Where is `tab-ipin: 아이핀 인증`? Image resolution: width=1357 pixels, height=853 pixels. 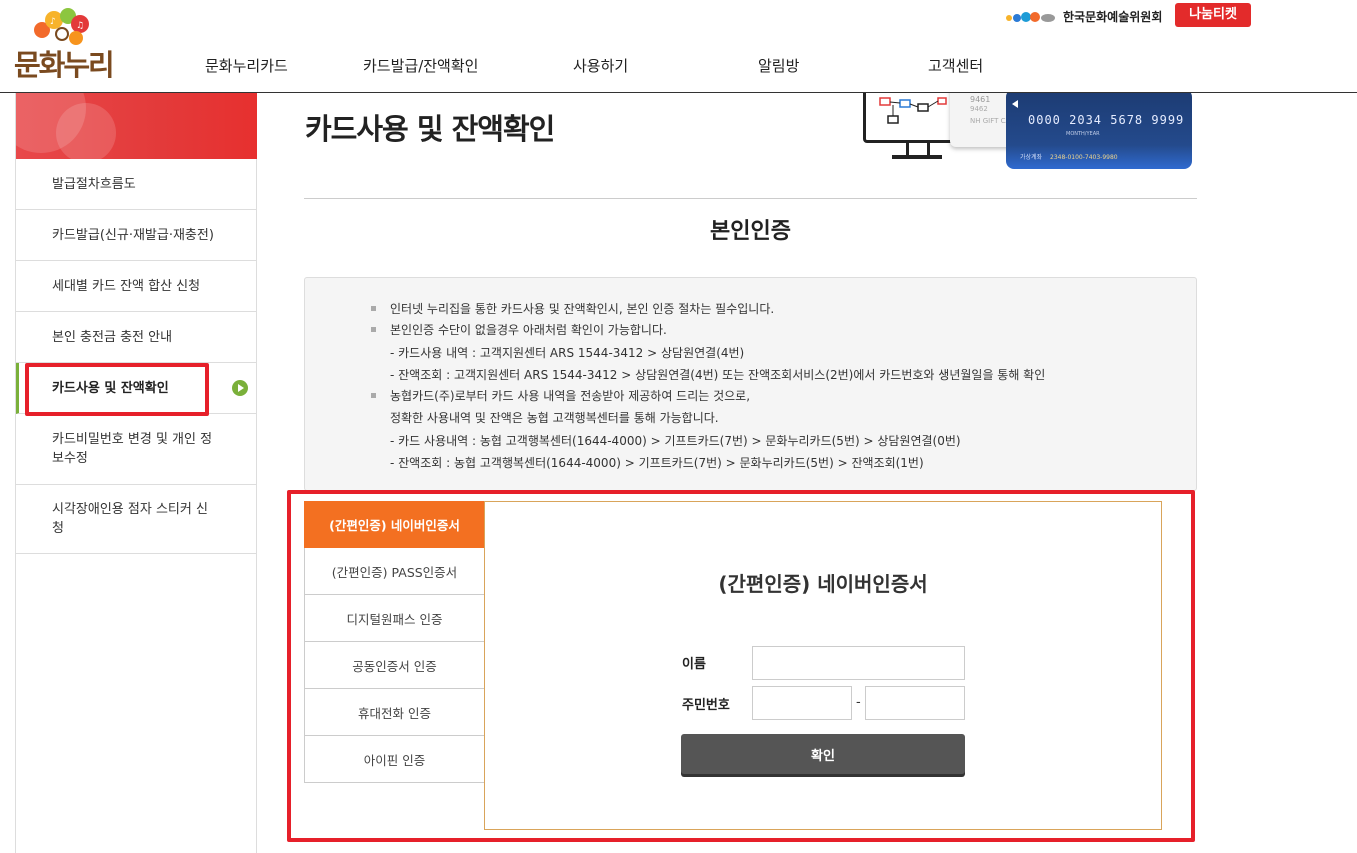 tab-ipin: 아이핀 인증 is located at coordinates (394, 759).